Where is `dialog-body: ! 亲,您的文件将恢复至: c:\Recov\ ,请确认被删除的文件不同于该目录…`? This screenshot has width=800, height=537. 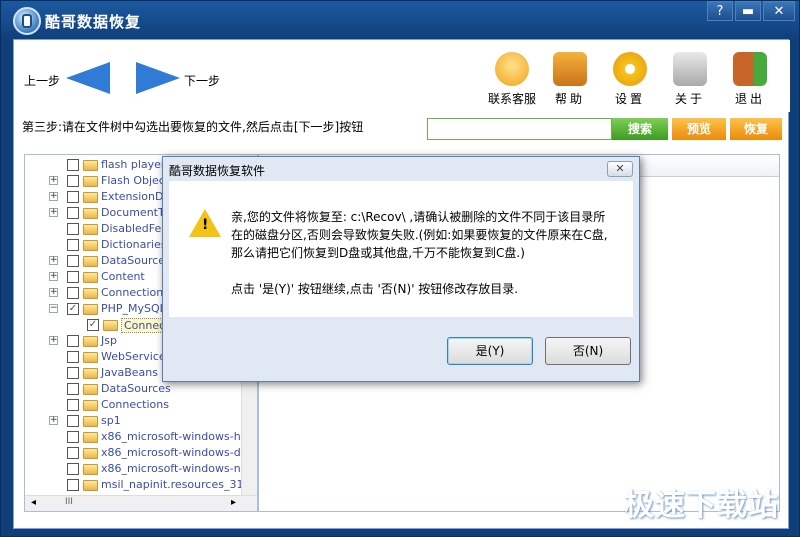 dialog-body: ! 亲,您的文件将恢复至: c:\Recov\ ,请确认被删除的文件不同于该目录… is located at coordinates (401, 249).